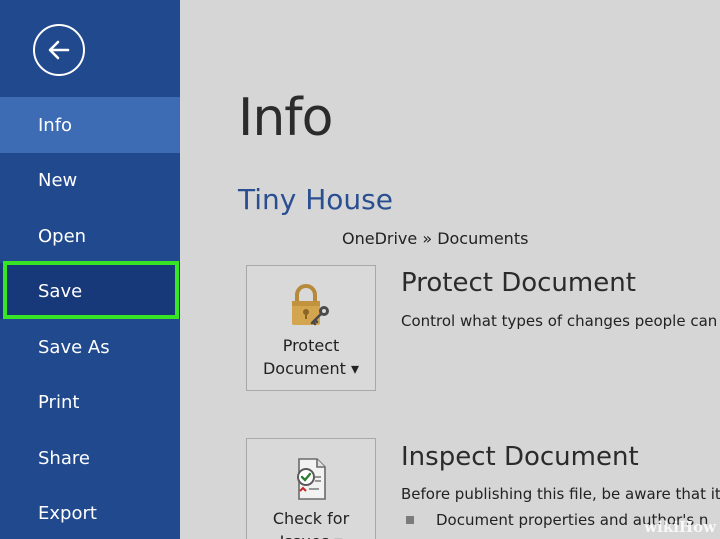 This screenshot has height=539, width=720. What do you see at coordinates (60, 291) in the screenshot?
I see `nav-item-label: Save` at bounding box center [60, 291].